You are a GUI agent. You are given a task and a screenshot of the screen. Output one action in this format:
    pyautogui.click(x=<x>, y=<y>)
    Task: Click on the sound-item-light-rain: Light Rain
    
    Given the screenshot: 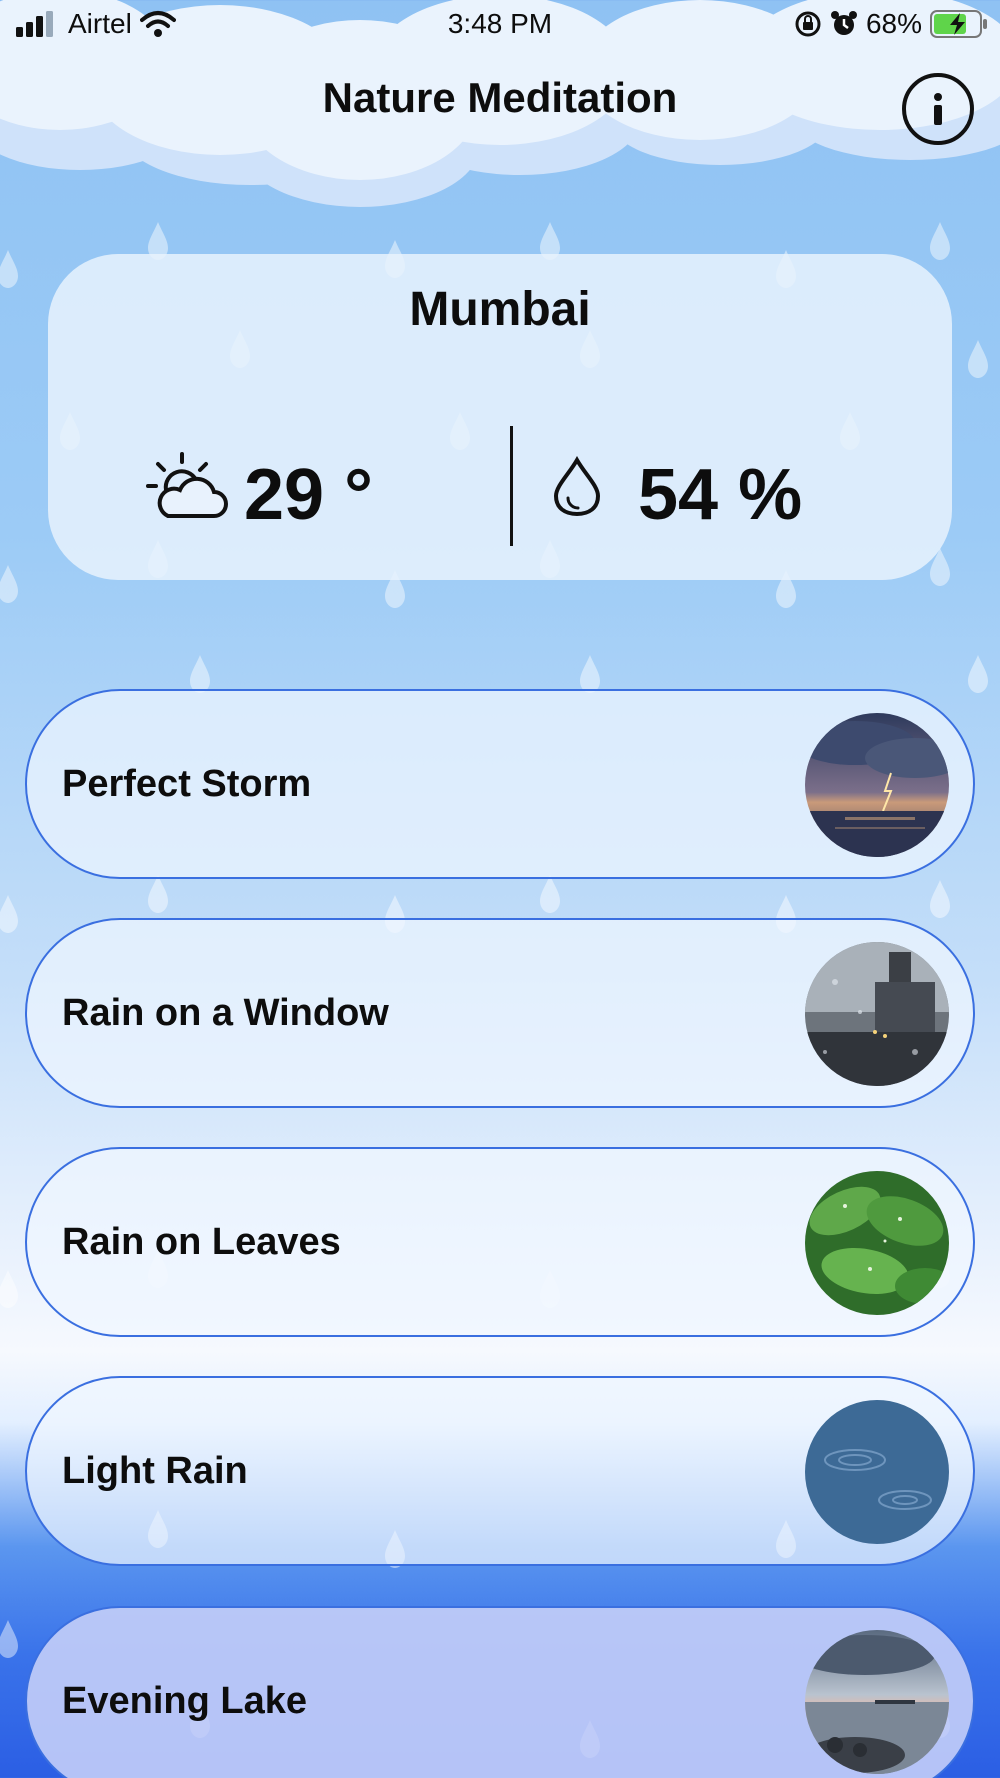 What is the action you would take?
    pyautogui.click(x=500, y=1471)
    